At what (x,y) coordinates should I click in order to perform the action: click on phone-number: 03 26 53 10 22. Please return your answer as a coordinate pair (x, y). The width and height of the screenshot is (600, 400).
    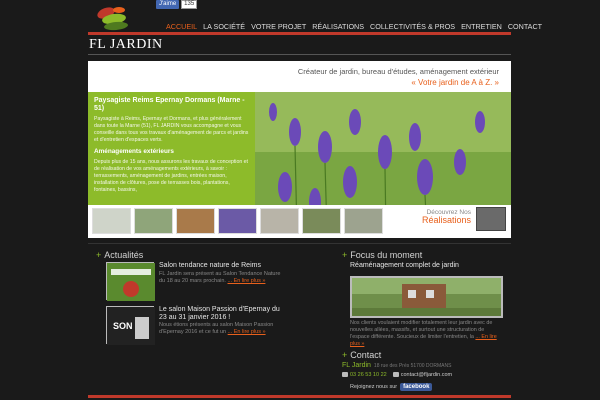
    Looking at the image, I should click on (368, 375).